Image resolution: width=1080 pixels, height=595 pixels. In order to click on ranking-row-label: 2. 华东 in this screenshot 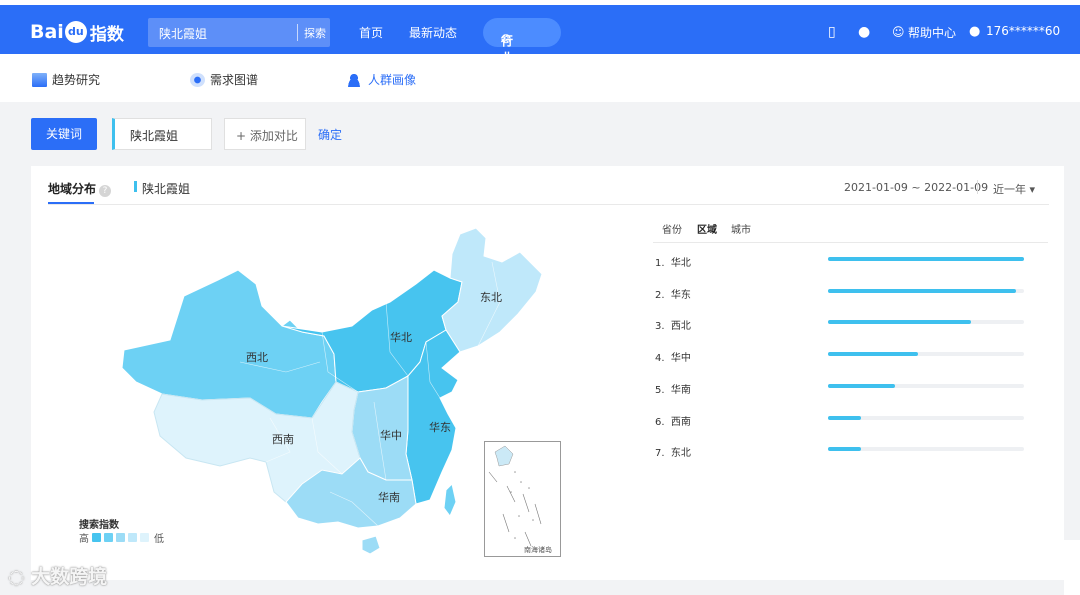, I will do `click(673, 295)`.